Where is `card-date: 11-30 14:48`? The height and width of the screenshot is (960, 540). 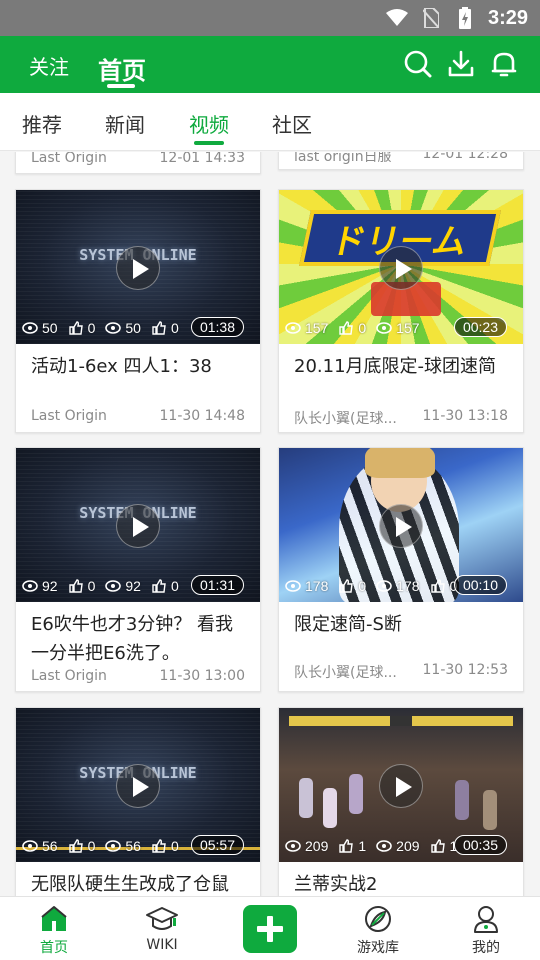
card-date: 11-30 14:48 is located at coordinates (202, 416).